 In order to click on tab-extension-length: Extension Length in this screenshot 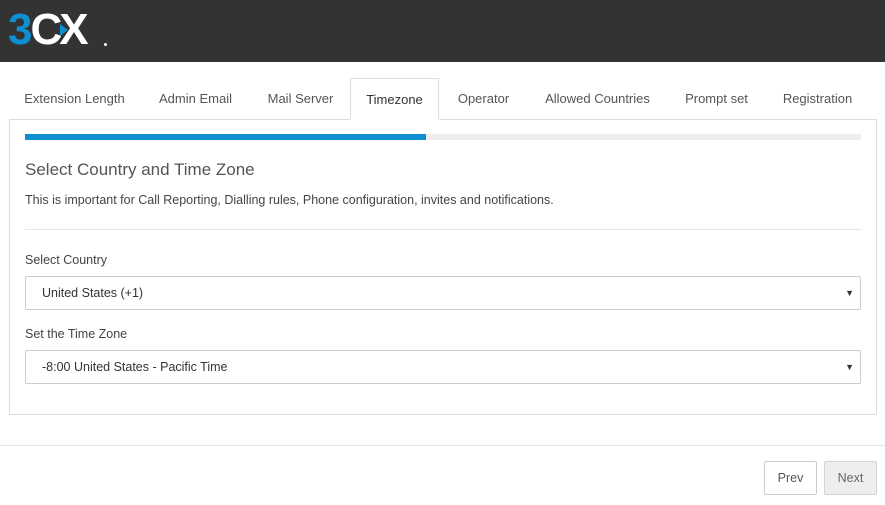, I will do `click(74, 99)`.